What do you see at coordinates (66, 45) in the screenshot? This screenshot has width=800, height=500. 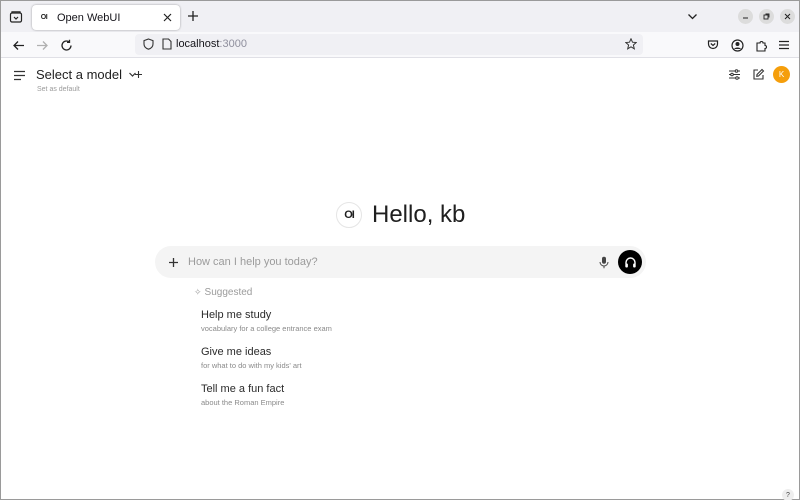 I see `reload-icon` at bounding box center [66, 45].